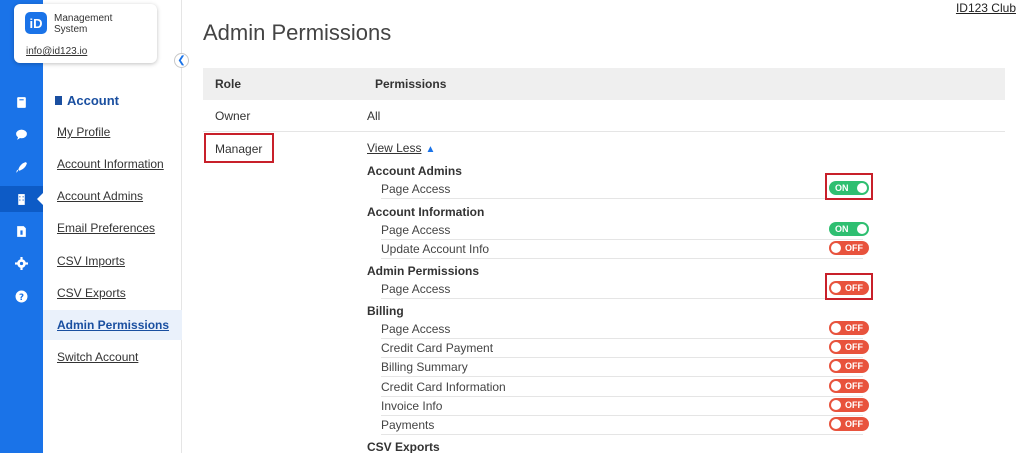 The image size is (1024, 453). Describe the element at coordinates (986, 8) in the screenshot. I see `club-link: ID123 Club` at that location.